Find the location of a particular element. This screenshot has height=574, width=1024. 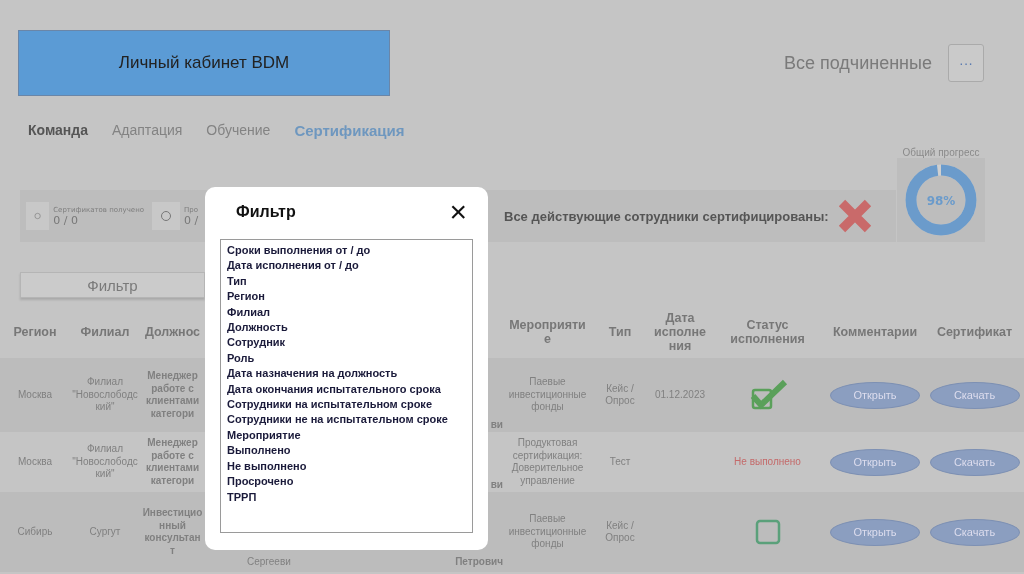

table-cell: Сергееви is located at coordinates (269, 561).